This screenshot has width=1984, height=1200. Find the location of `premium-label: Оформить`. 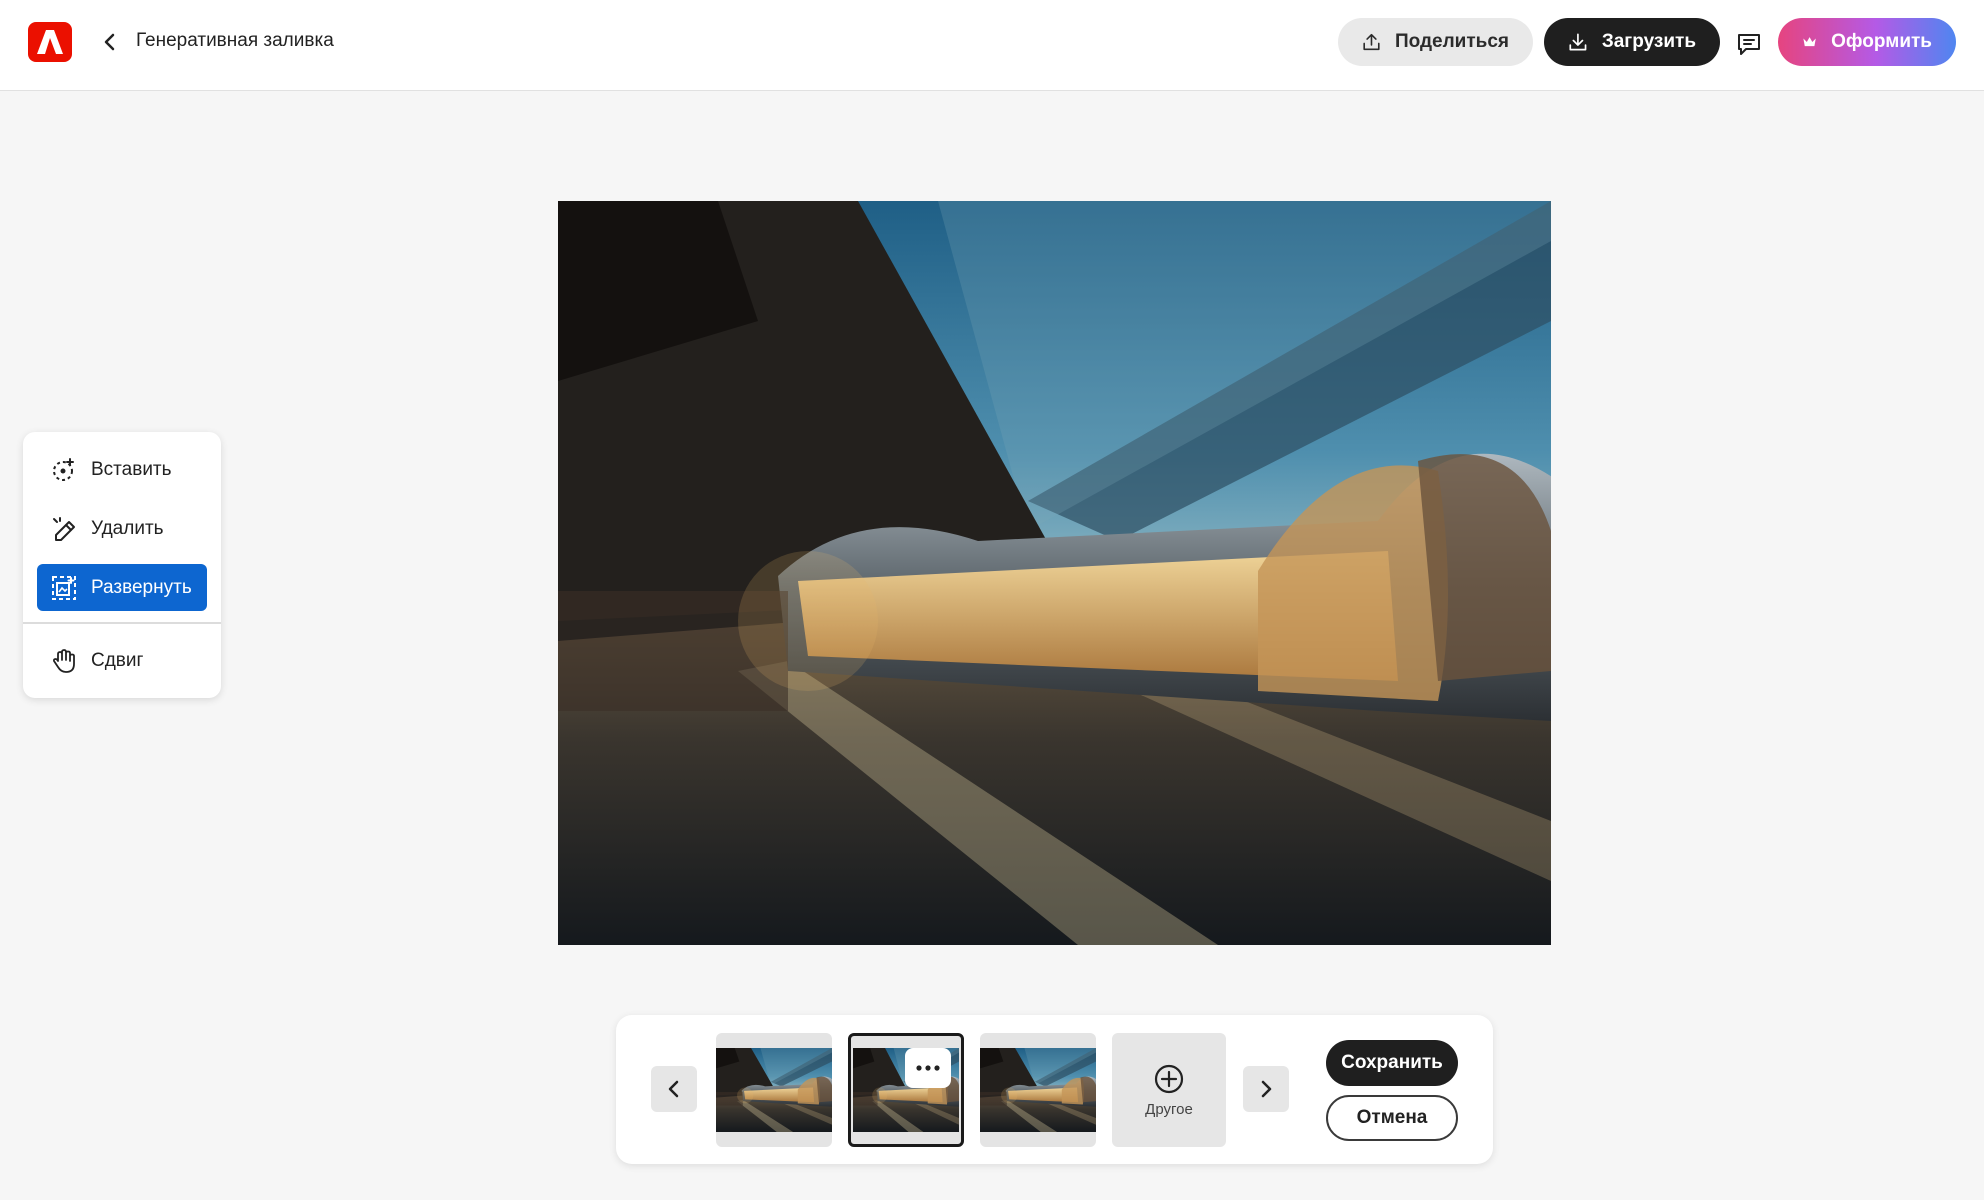

premium-label: Оформить is located at coordinates (1881, 41).